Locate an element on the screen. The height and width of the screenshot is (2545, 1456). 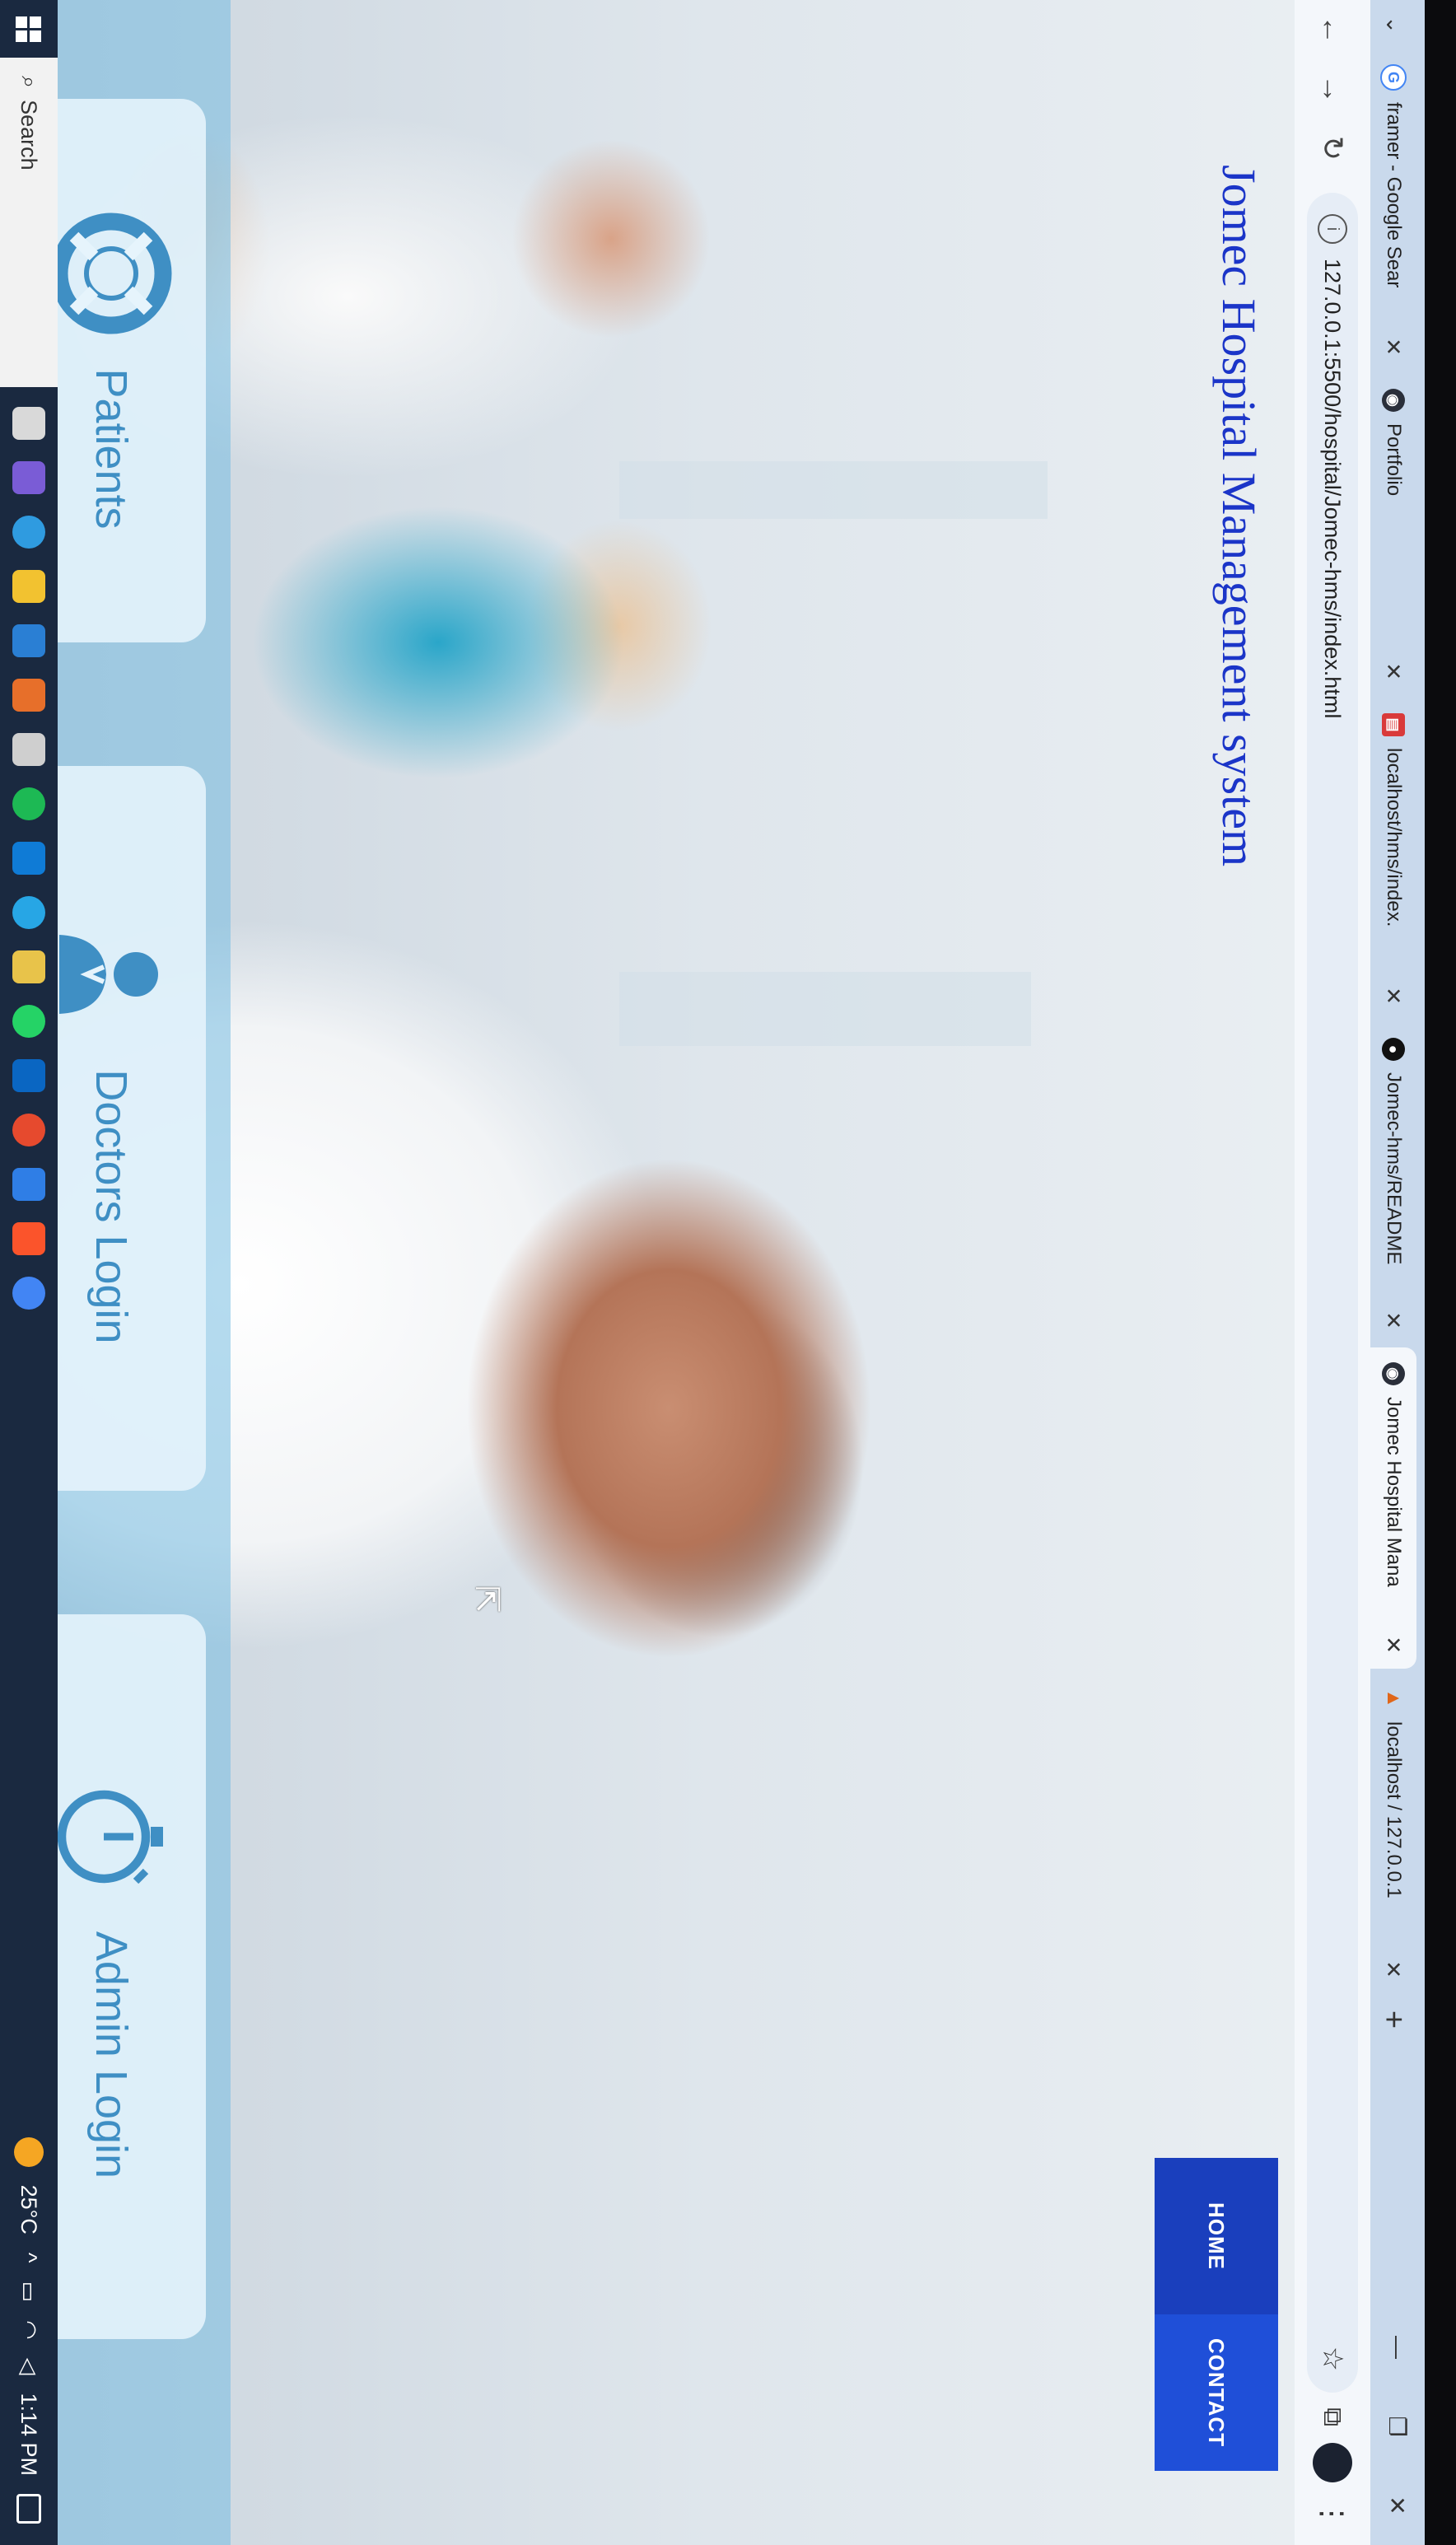
reload-icon: ↻ is located at coordinates (1332, 148).